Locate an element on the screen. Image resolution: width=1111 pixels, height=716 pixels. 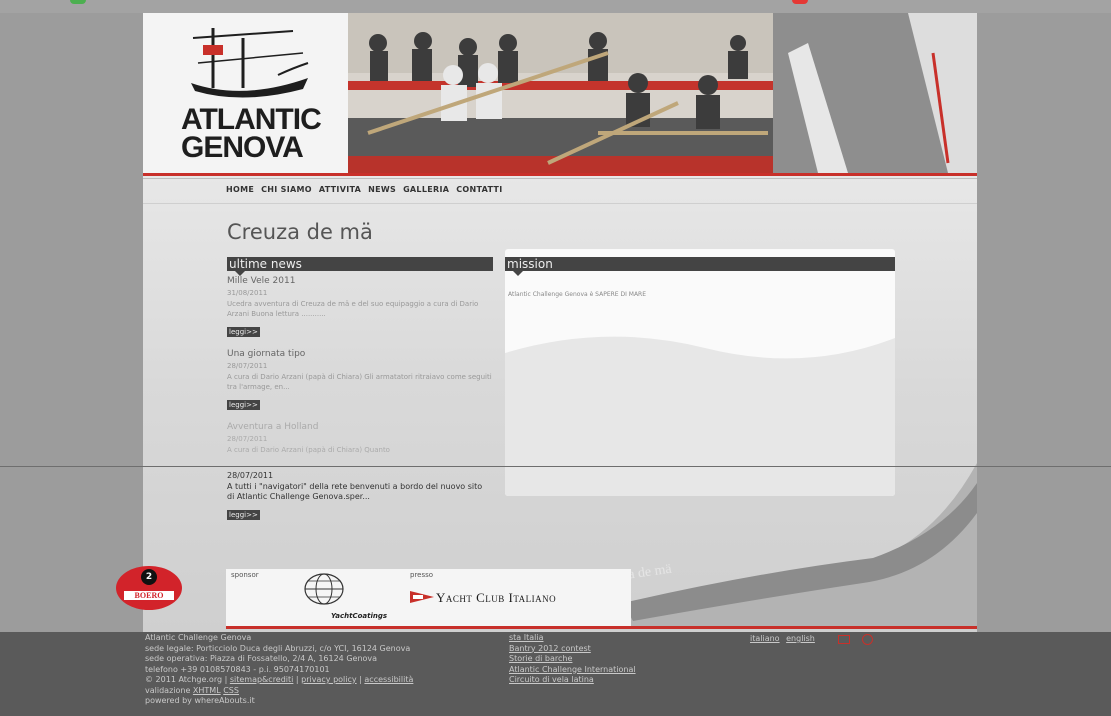
browser-top-strip is located at coordinates (555, 6).